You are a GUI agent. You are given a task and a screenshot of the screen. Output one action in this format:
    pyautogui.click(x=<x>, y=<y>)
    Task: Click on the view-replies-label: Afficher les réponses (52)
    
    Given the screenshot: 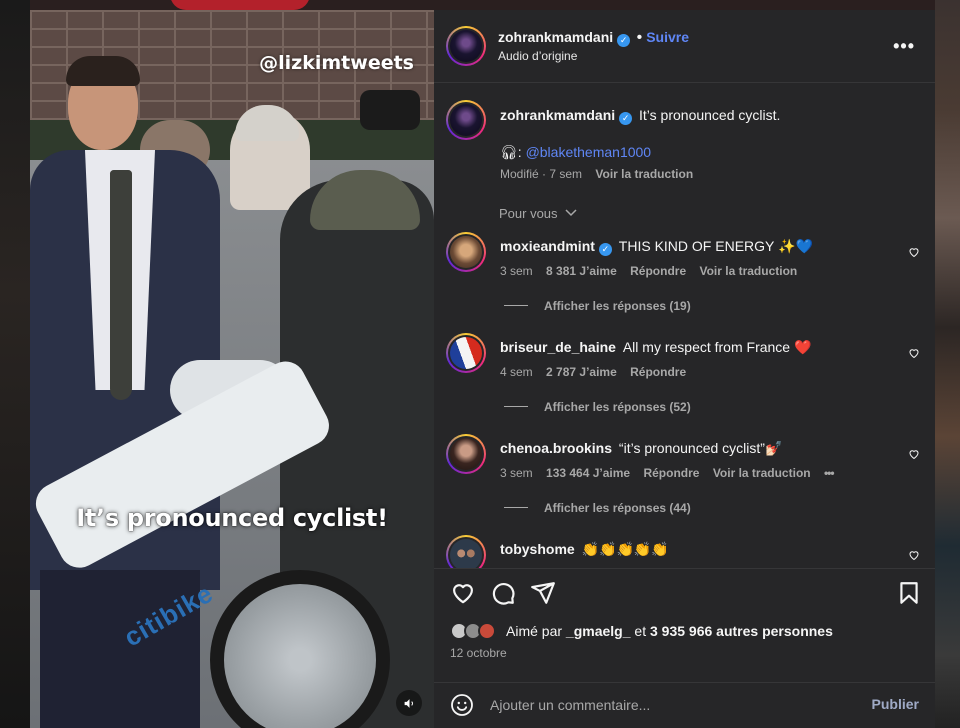 What is the action you would take?
    pyautogui.click(x=617, y=407)
    